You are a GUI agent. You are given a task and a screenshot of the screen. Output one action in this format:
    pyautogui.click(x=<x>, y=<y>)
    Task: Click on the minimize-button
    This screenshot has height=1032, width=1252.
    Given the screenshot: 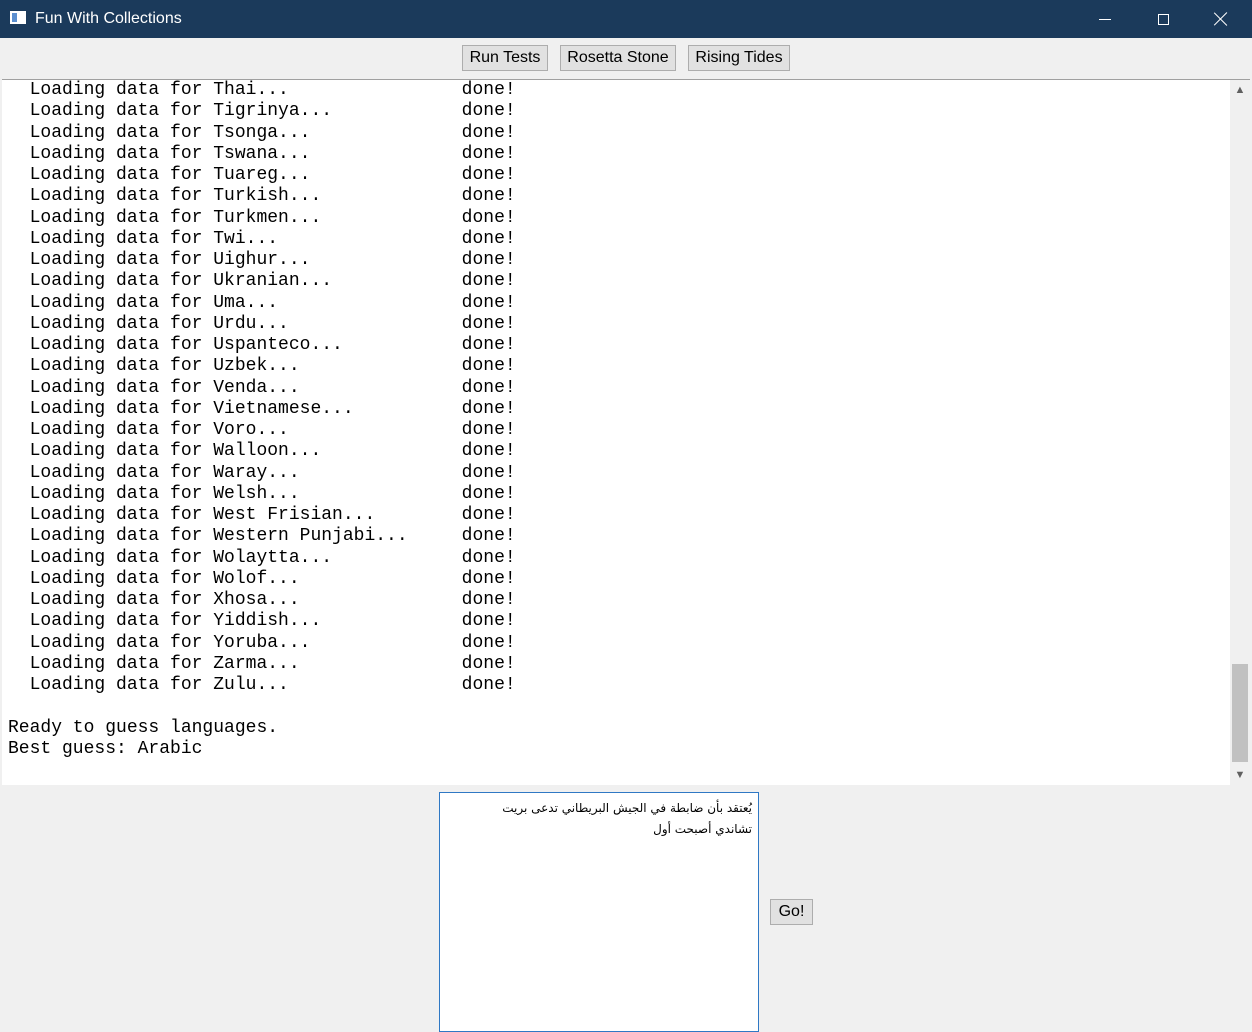 What is the action you would take?
    pyautogui.click(x=1105, y=19)
    